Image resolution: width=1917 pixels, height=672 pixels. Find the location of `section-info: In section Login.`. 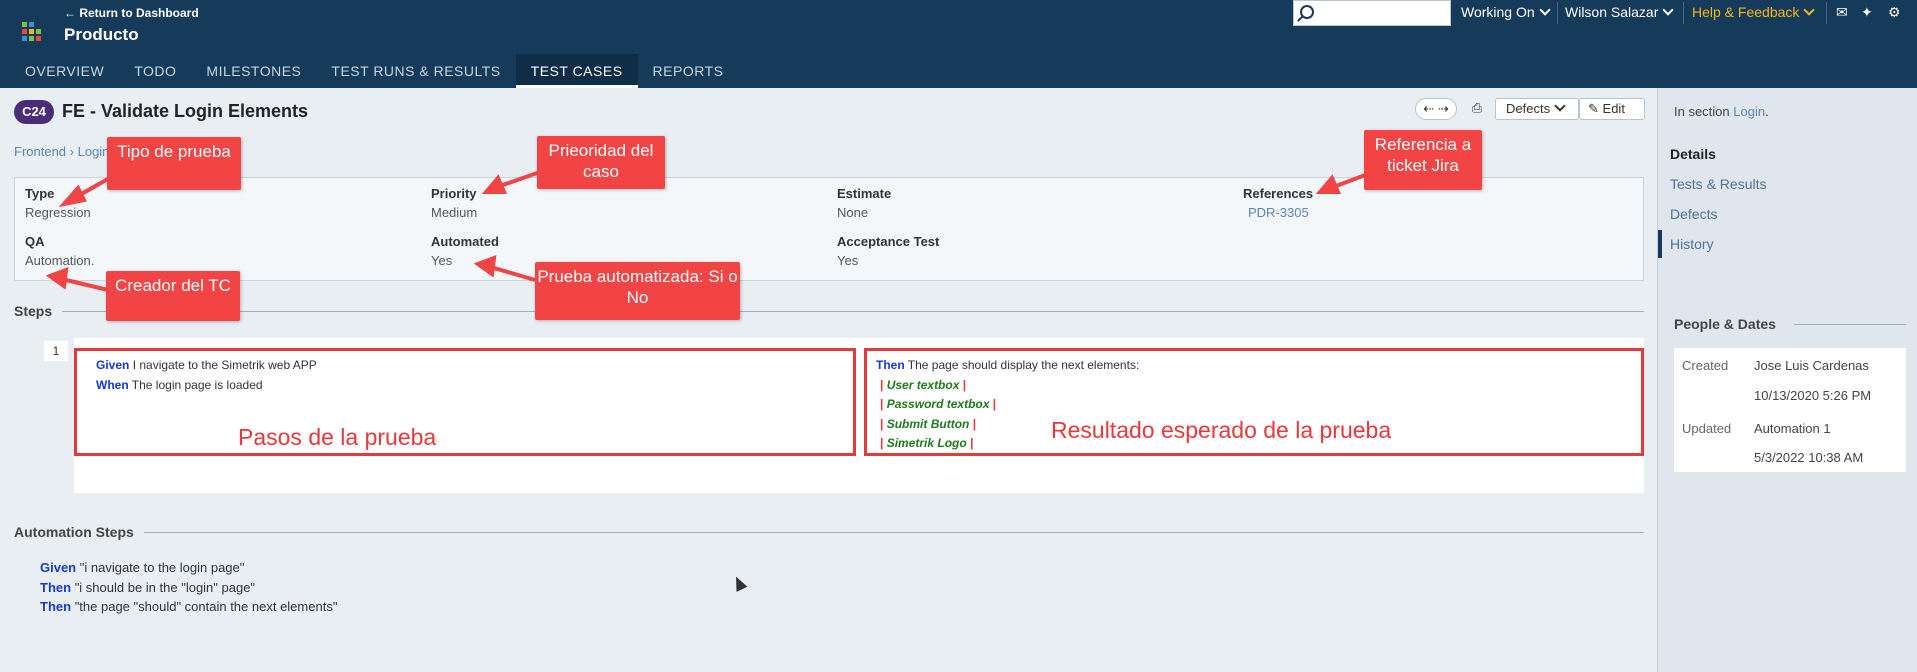

section-info: In section Login. is located at coordinates (1721, 111).